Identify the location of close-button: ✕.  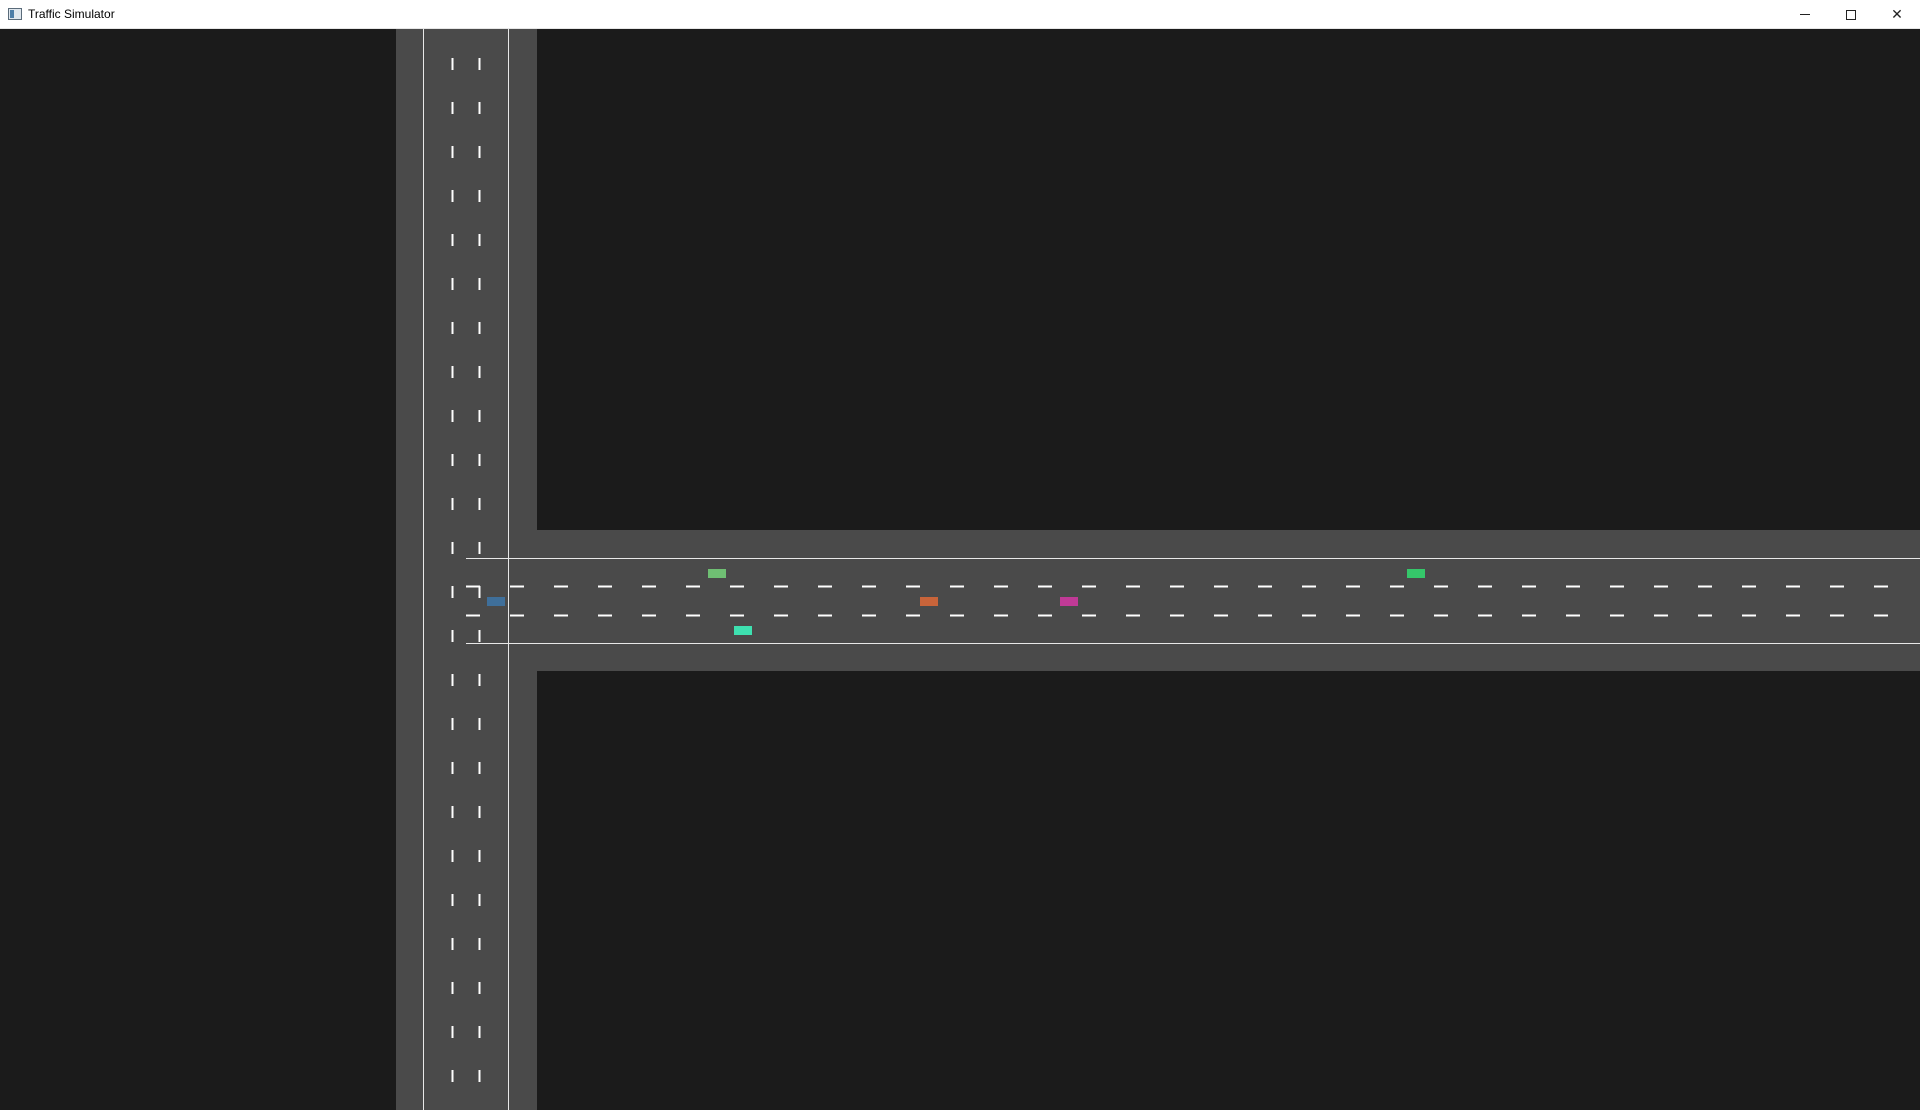
(1897, 14).